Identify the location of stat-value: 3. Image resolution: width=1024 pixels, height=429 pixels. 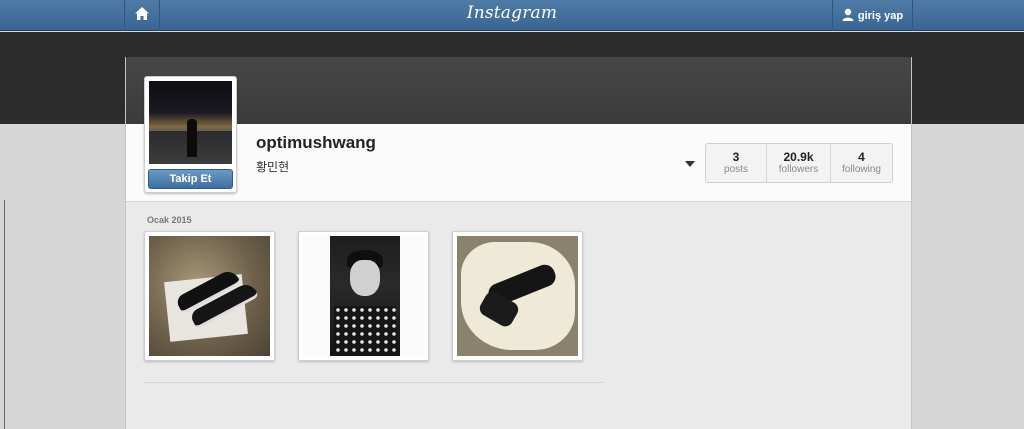
(736, 156).